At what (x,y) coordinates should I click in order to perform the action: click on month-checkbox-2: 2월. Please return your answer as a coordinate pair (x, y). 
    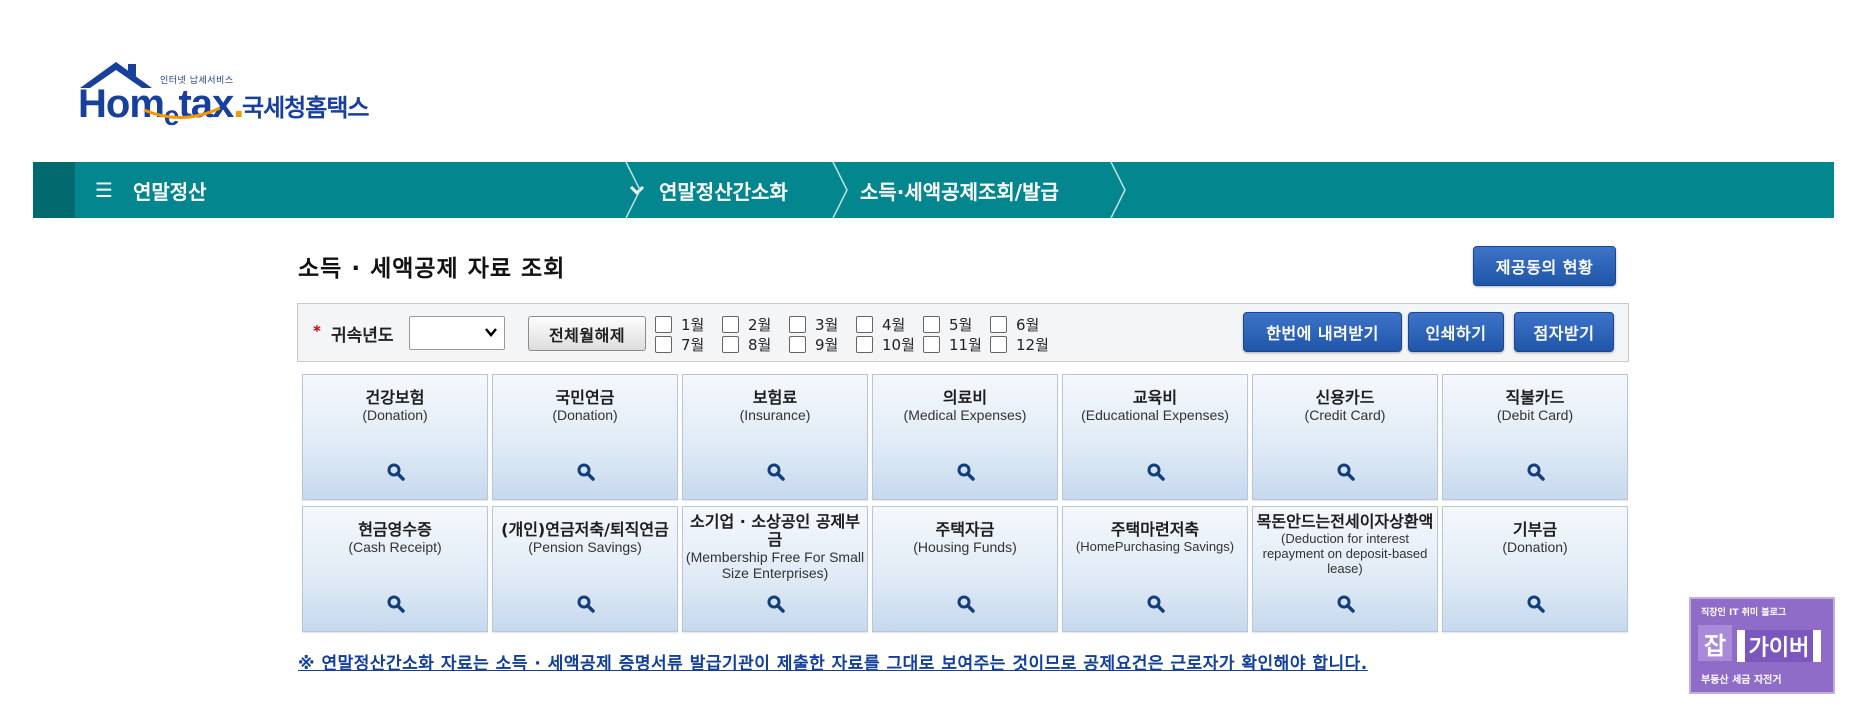
    Looking at the image, I should click on (746, 324).